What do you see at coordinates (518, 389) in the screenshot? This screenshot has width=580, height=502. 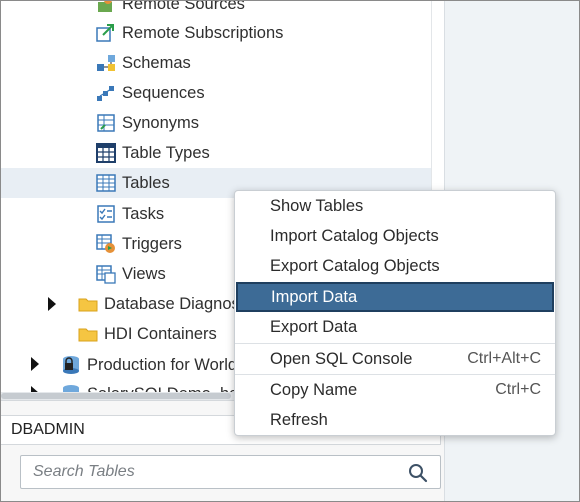 I see `menu-item-shortcut: Ctrl+C` at bounding box center [518, 389].